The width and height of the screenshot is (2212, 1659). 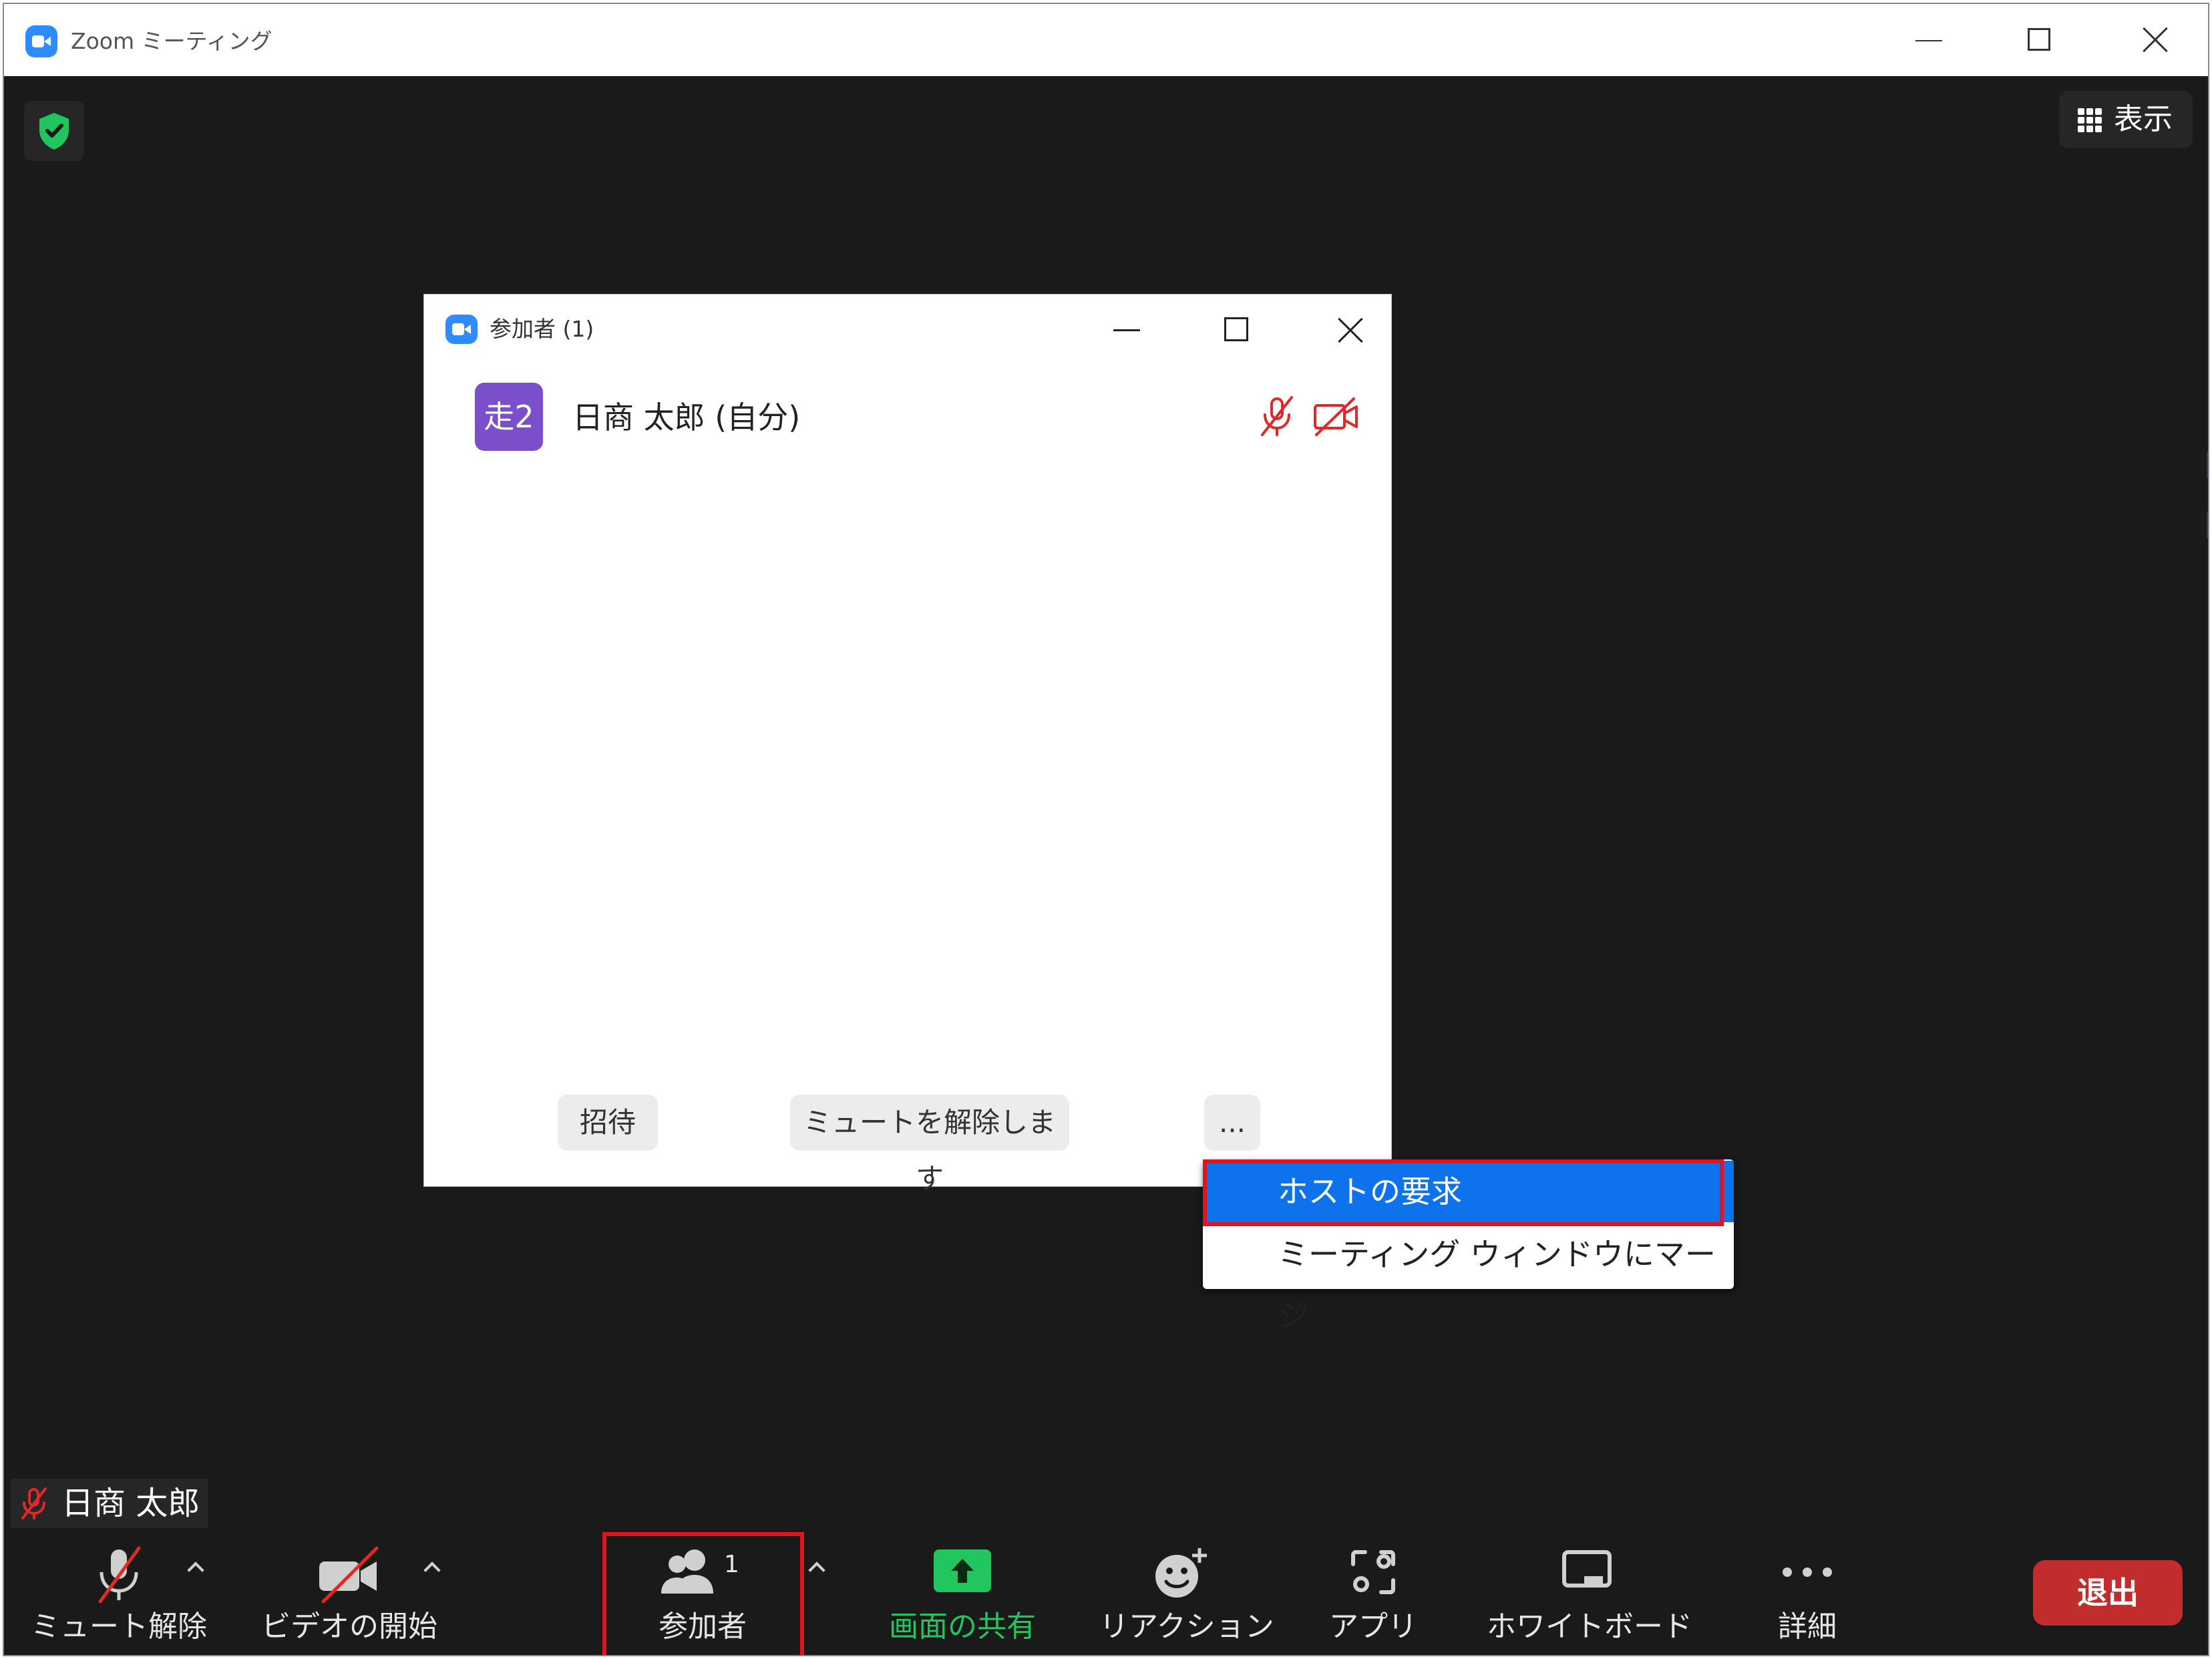 I want to click on avatar: 走2, so click(x=509, y=417).